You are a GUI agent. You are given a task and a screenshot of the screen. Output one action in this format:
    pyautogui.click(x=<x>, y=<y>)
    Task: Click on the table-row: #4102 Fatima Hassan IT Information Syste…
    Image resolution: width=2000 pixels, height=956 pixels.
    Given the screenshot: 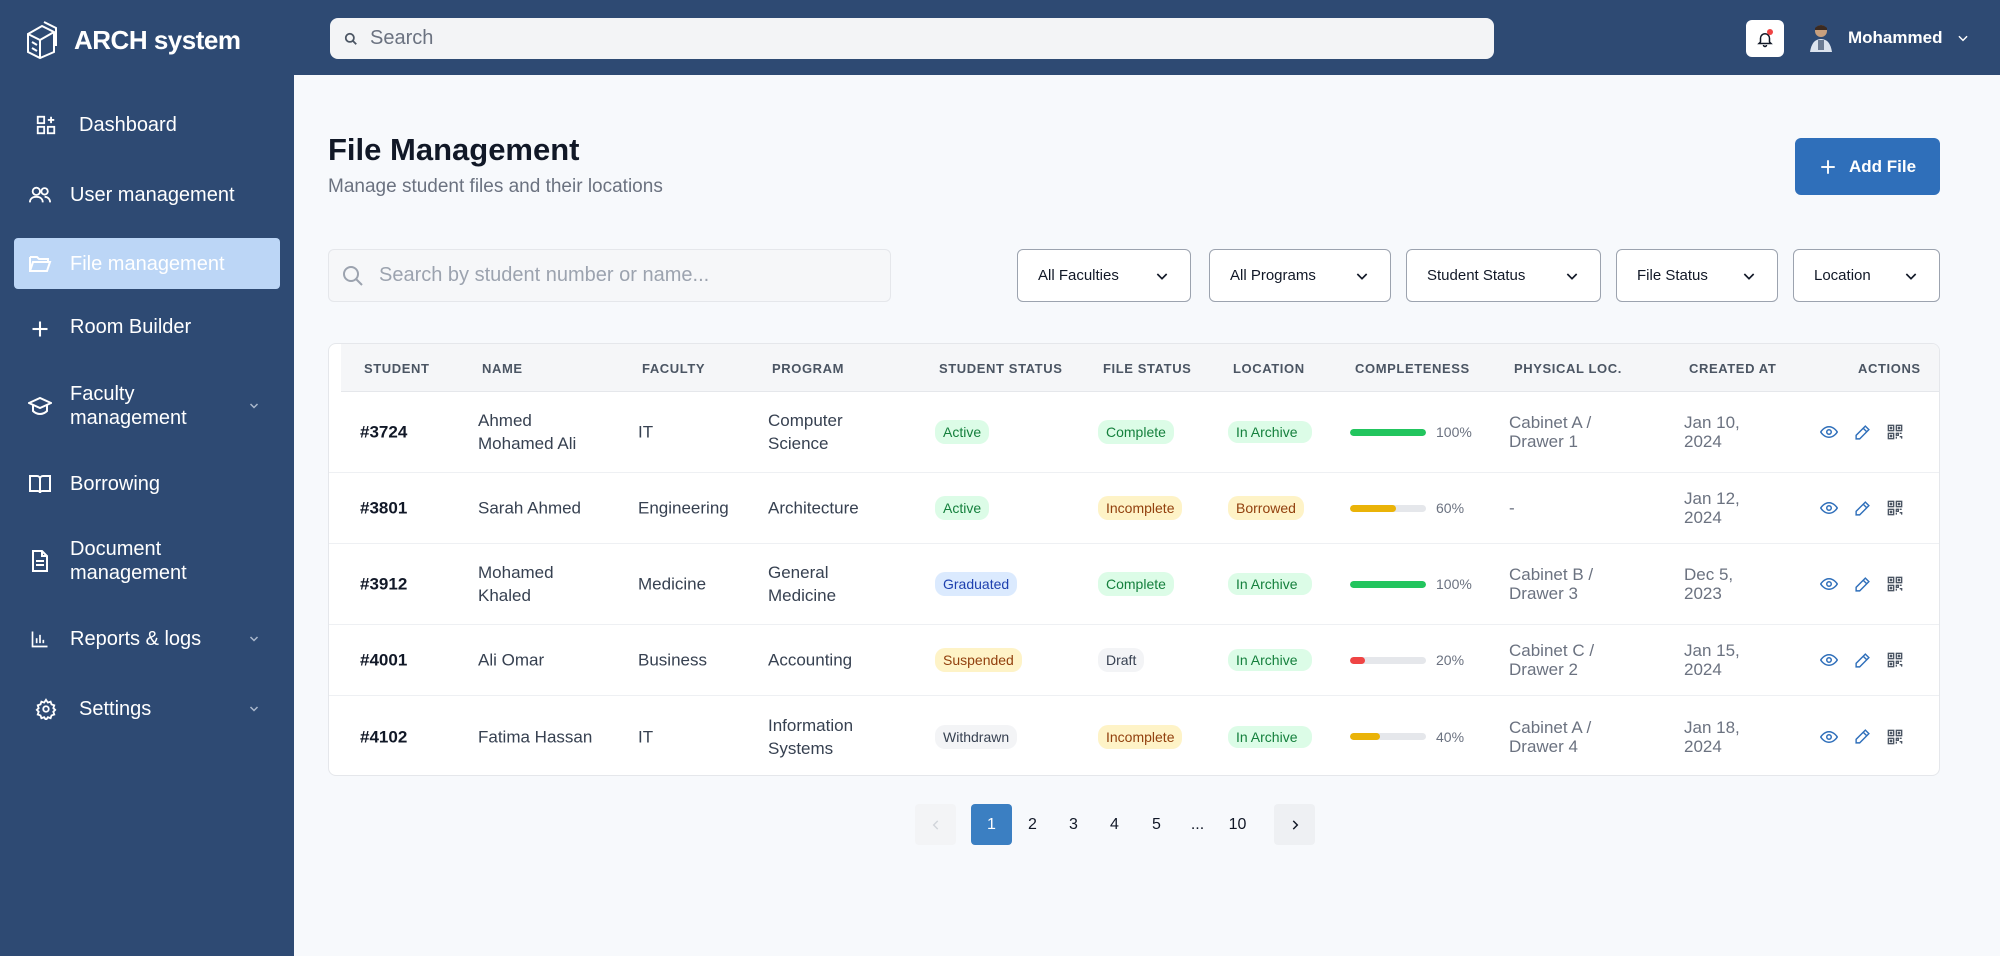 What is the action you would take?
    pyautogui.click(x=1134, y=735)
    